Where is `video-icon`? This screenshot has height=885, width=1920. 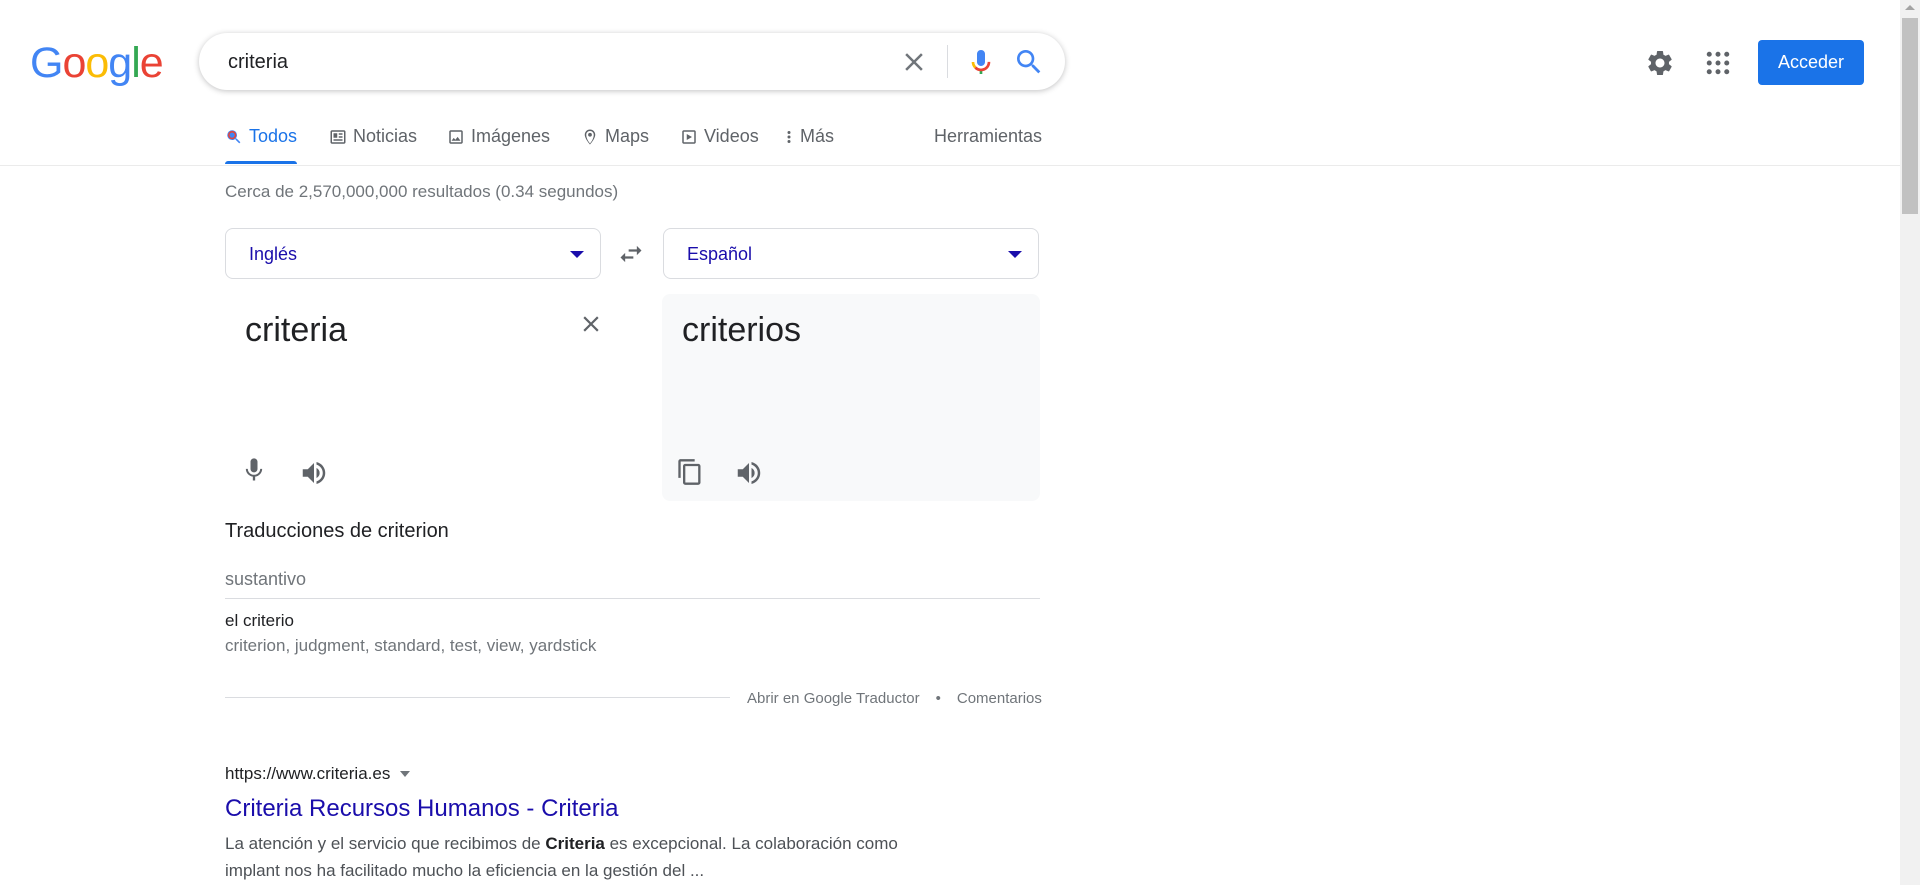 video-icon is located at coordinates (689, 137).